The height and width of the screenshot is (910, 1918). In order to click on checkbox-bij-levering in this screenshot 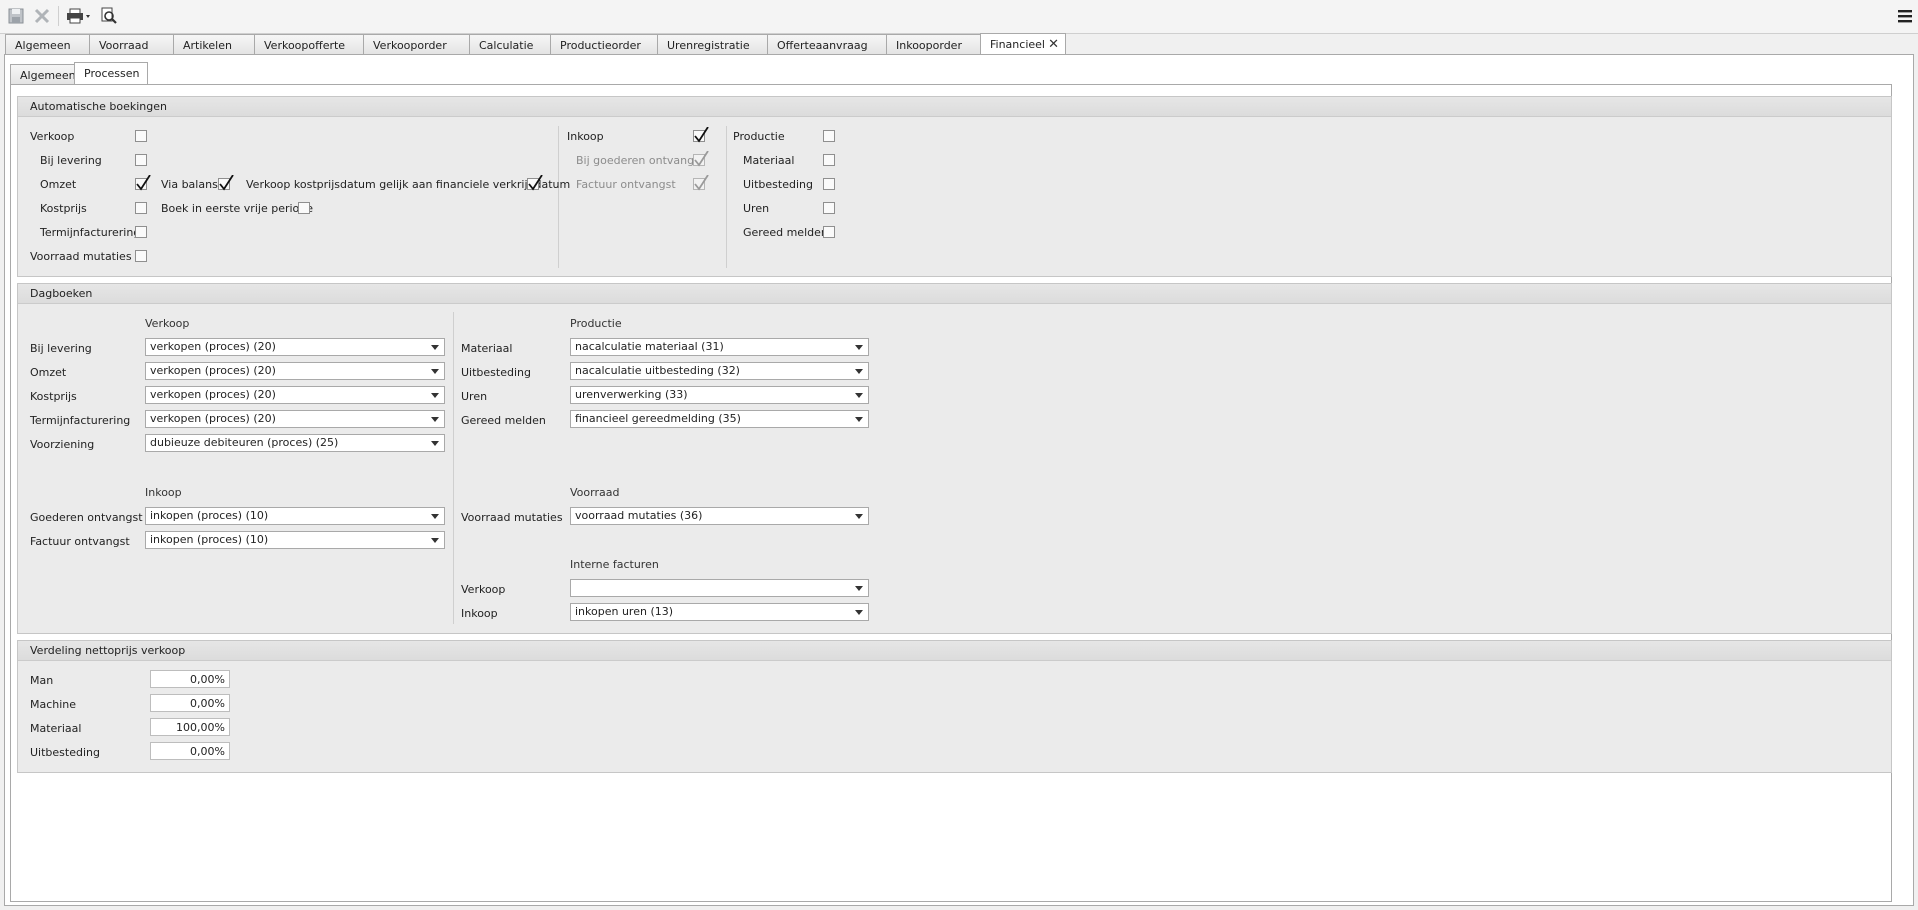, I will do `click(141, 160)`.